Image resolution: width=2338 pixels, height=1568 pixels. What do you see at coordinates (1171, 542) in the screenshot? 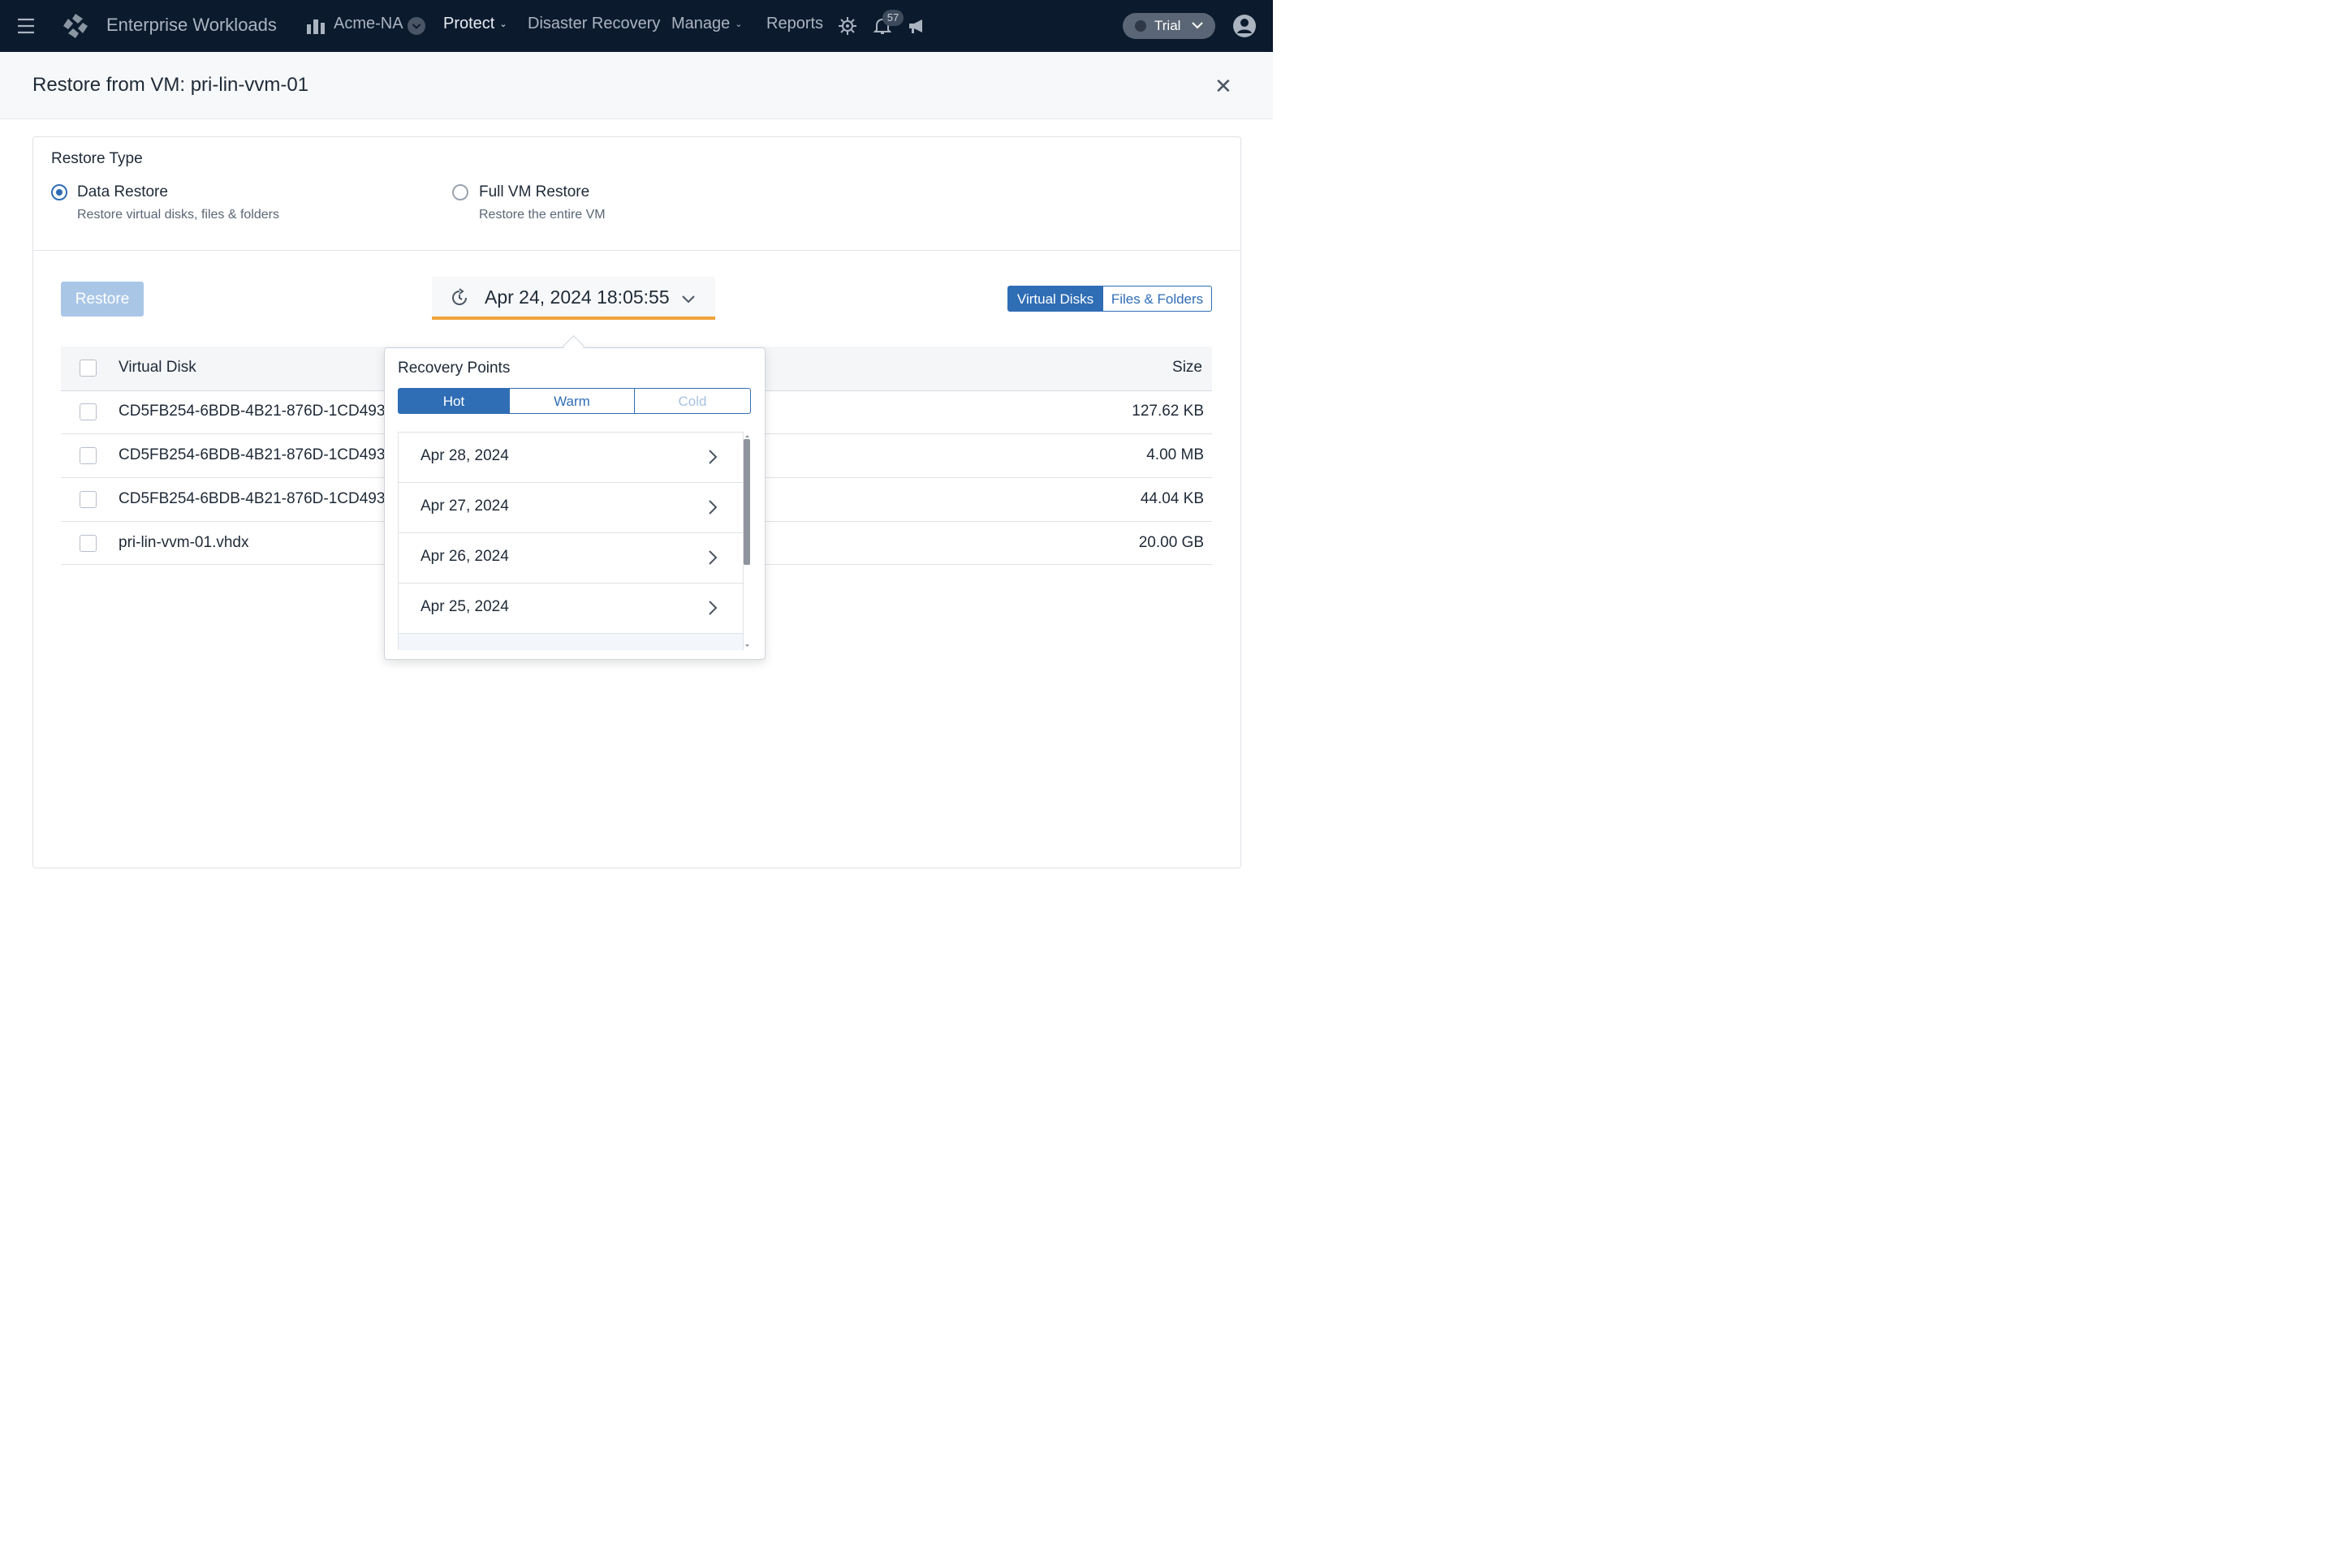
I see `table-row-size: 20.00 GB` at bounding box center [1171, 542].